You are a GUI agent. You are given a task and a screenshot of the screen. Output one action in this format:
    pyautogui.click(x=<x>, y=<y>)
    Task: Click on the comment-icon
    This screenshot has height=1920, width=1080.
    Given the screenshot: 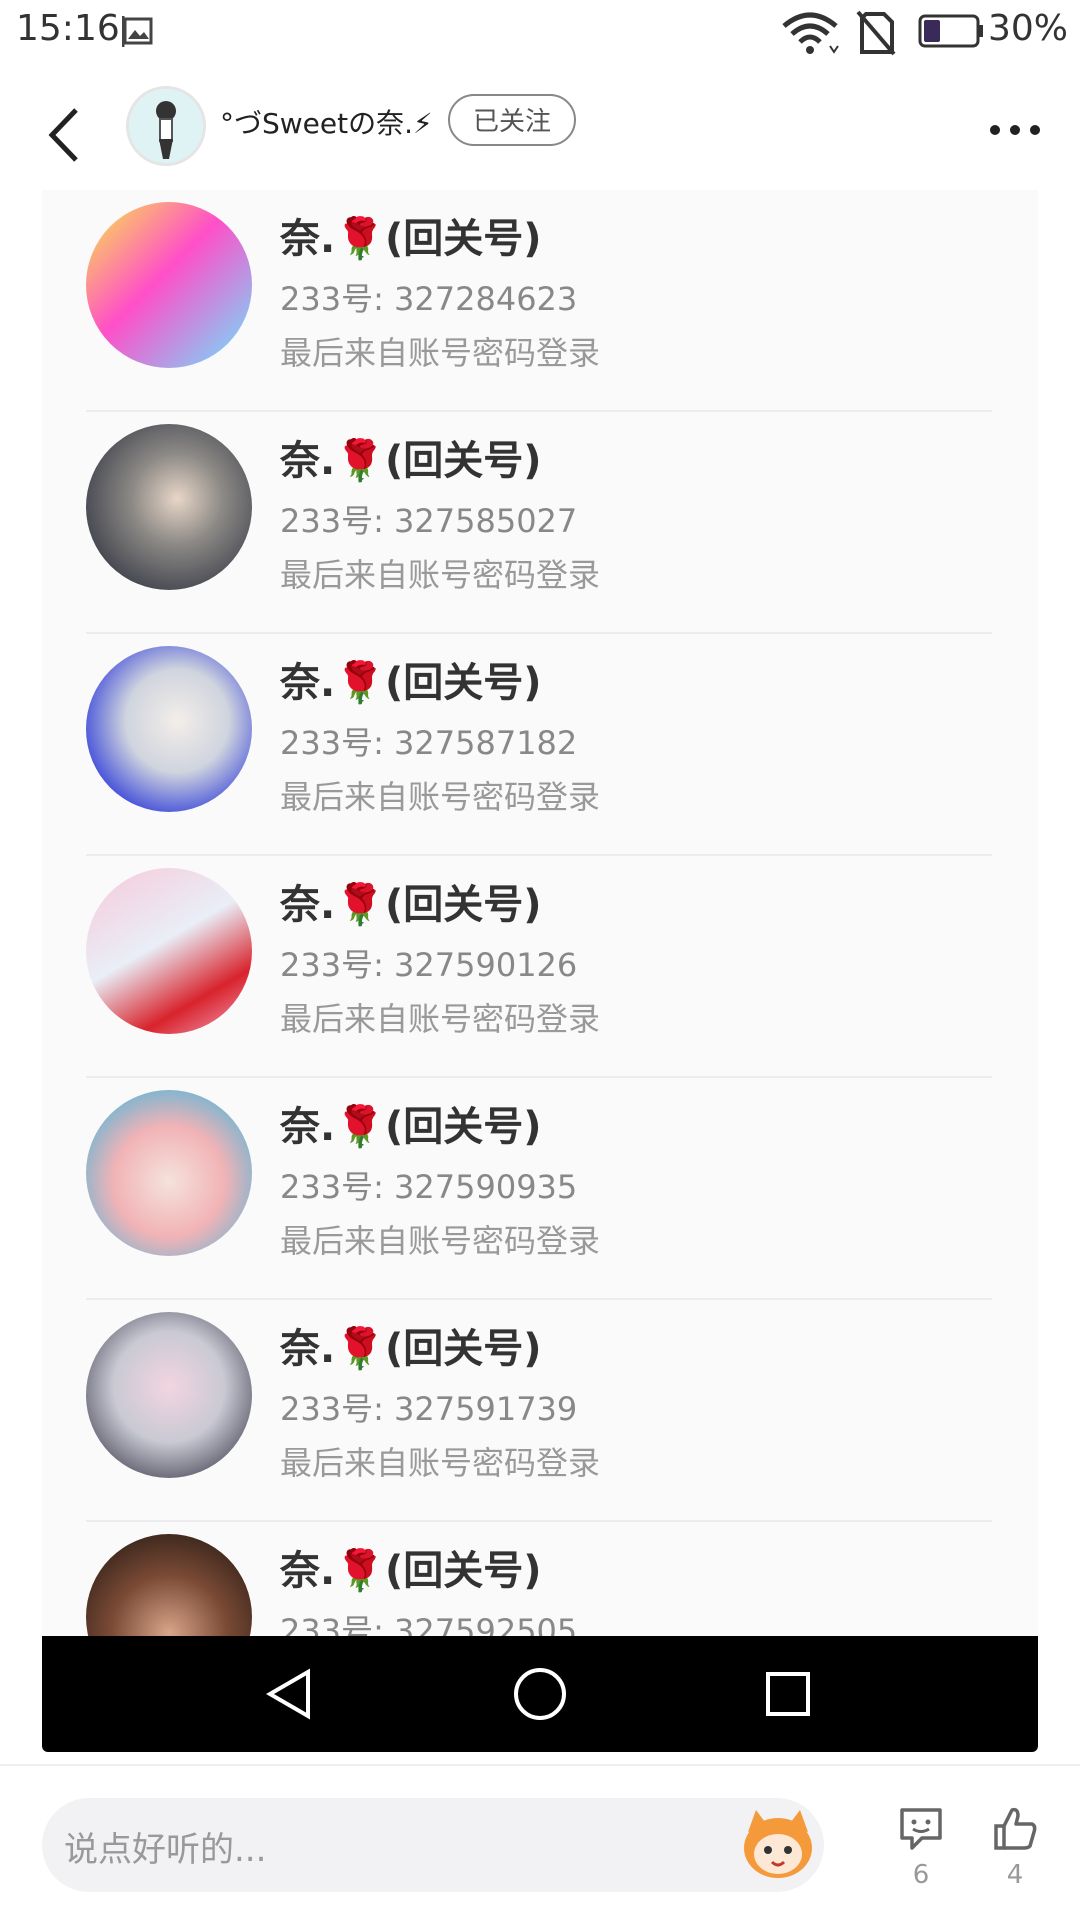 What is the action you would take?
    pyautogui.click(x=921, y=1829)
    